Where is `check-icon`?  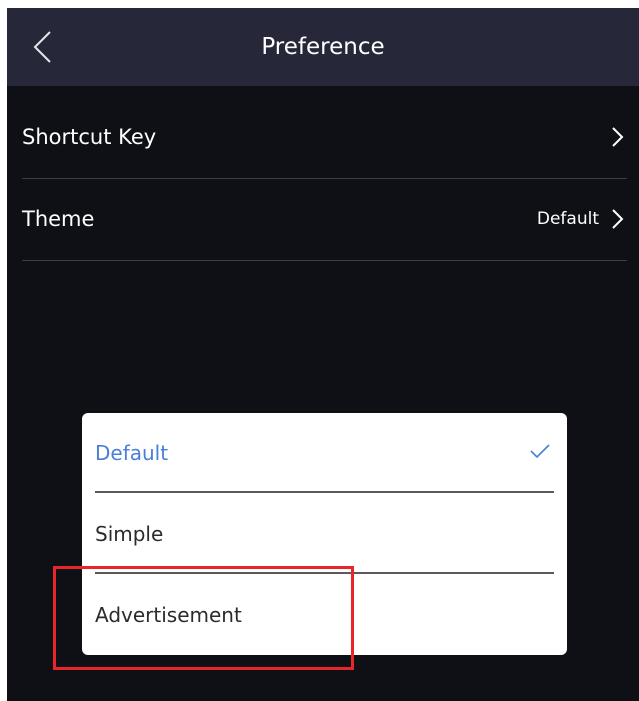 check-icon is located at coordinates (540, 451).